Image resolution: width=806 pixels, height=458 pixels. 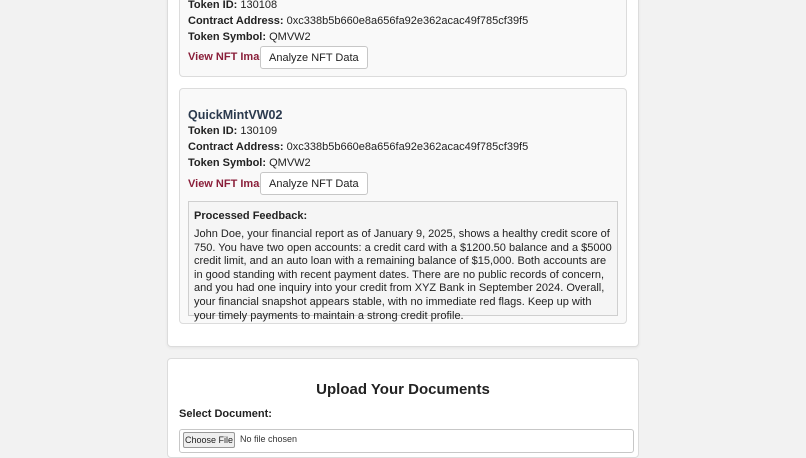 What do you see at coordinates (259, 5) in the screenshot?
I see `token-id-value: 130108` at bounding box center [259, 5].